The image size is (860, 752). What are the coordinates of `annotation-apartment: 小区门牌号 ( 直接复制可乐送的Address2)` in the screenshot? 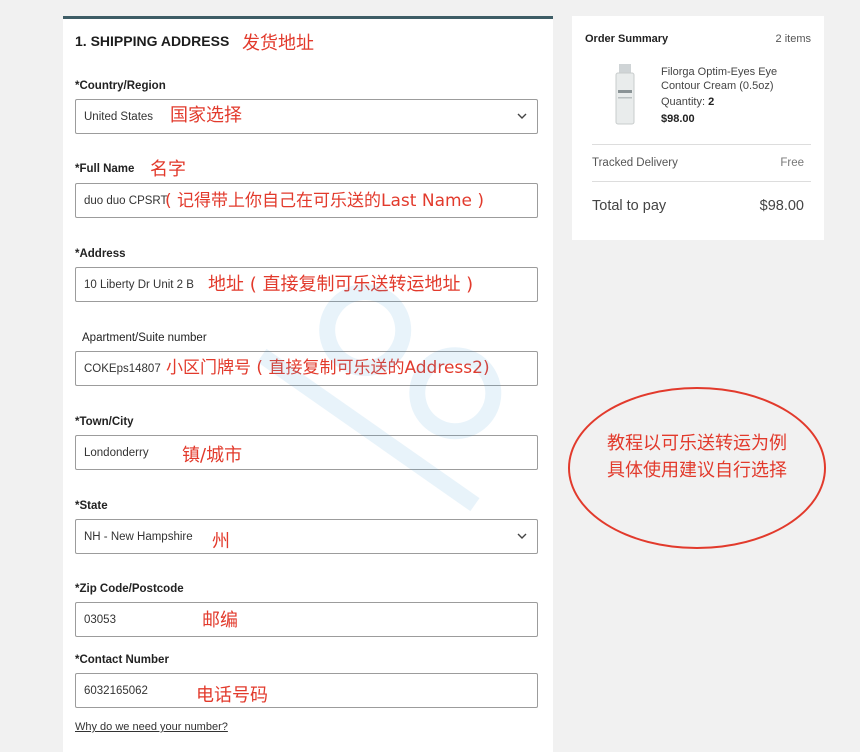 It's located at (328, 368).